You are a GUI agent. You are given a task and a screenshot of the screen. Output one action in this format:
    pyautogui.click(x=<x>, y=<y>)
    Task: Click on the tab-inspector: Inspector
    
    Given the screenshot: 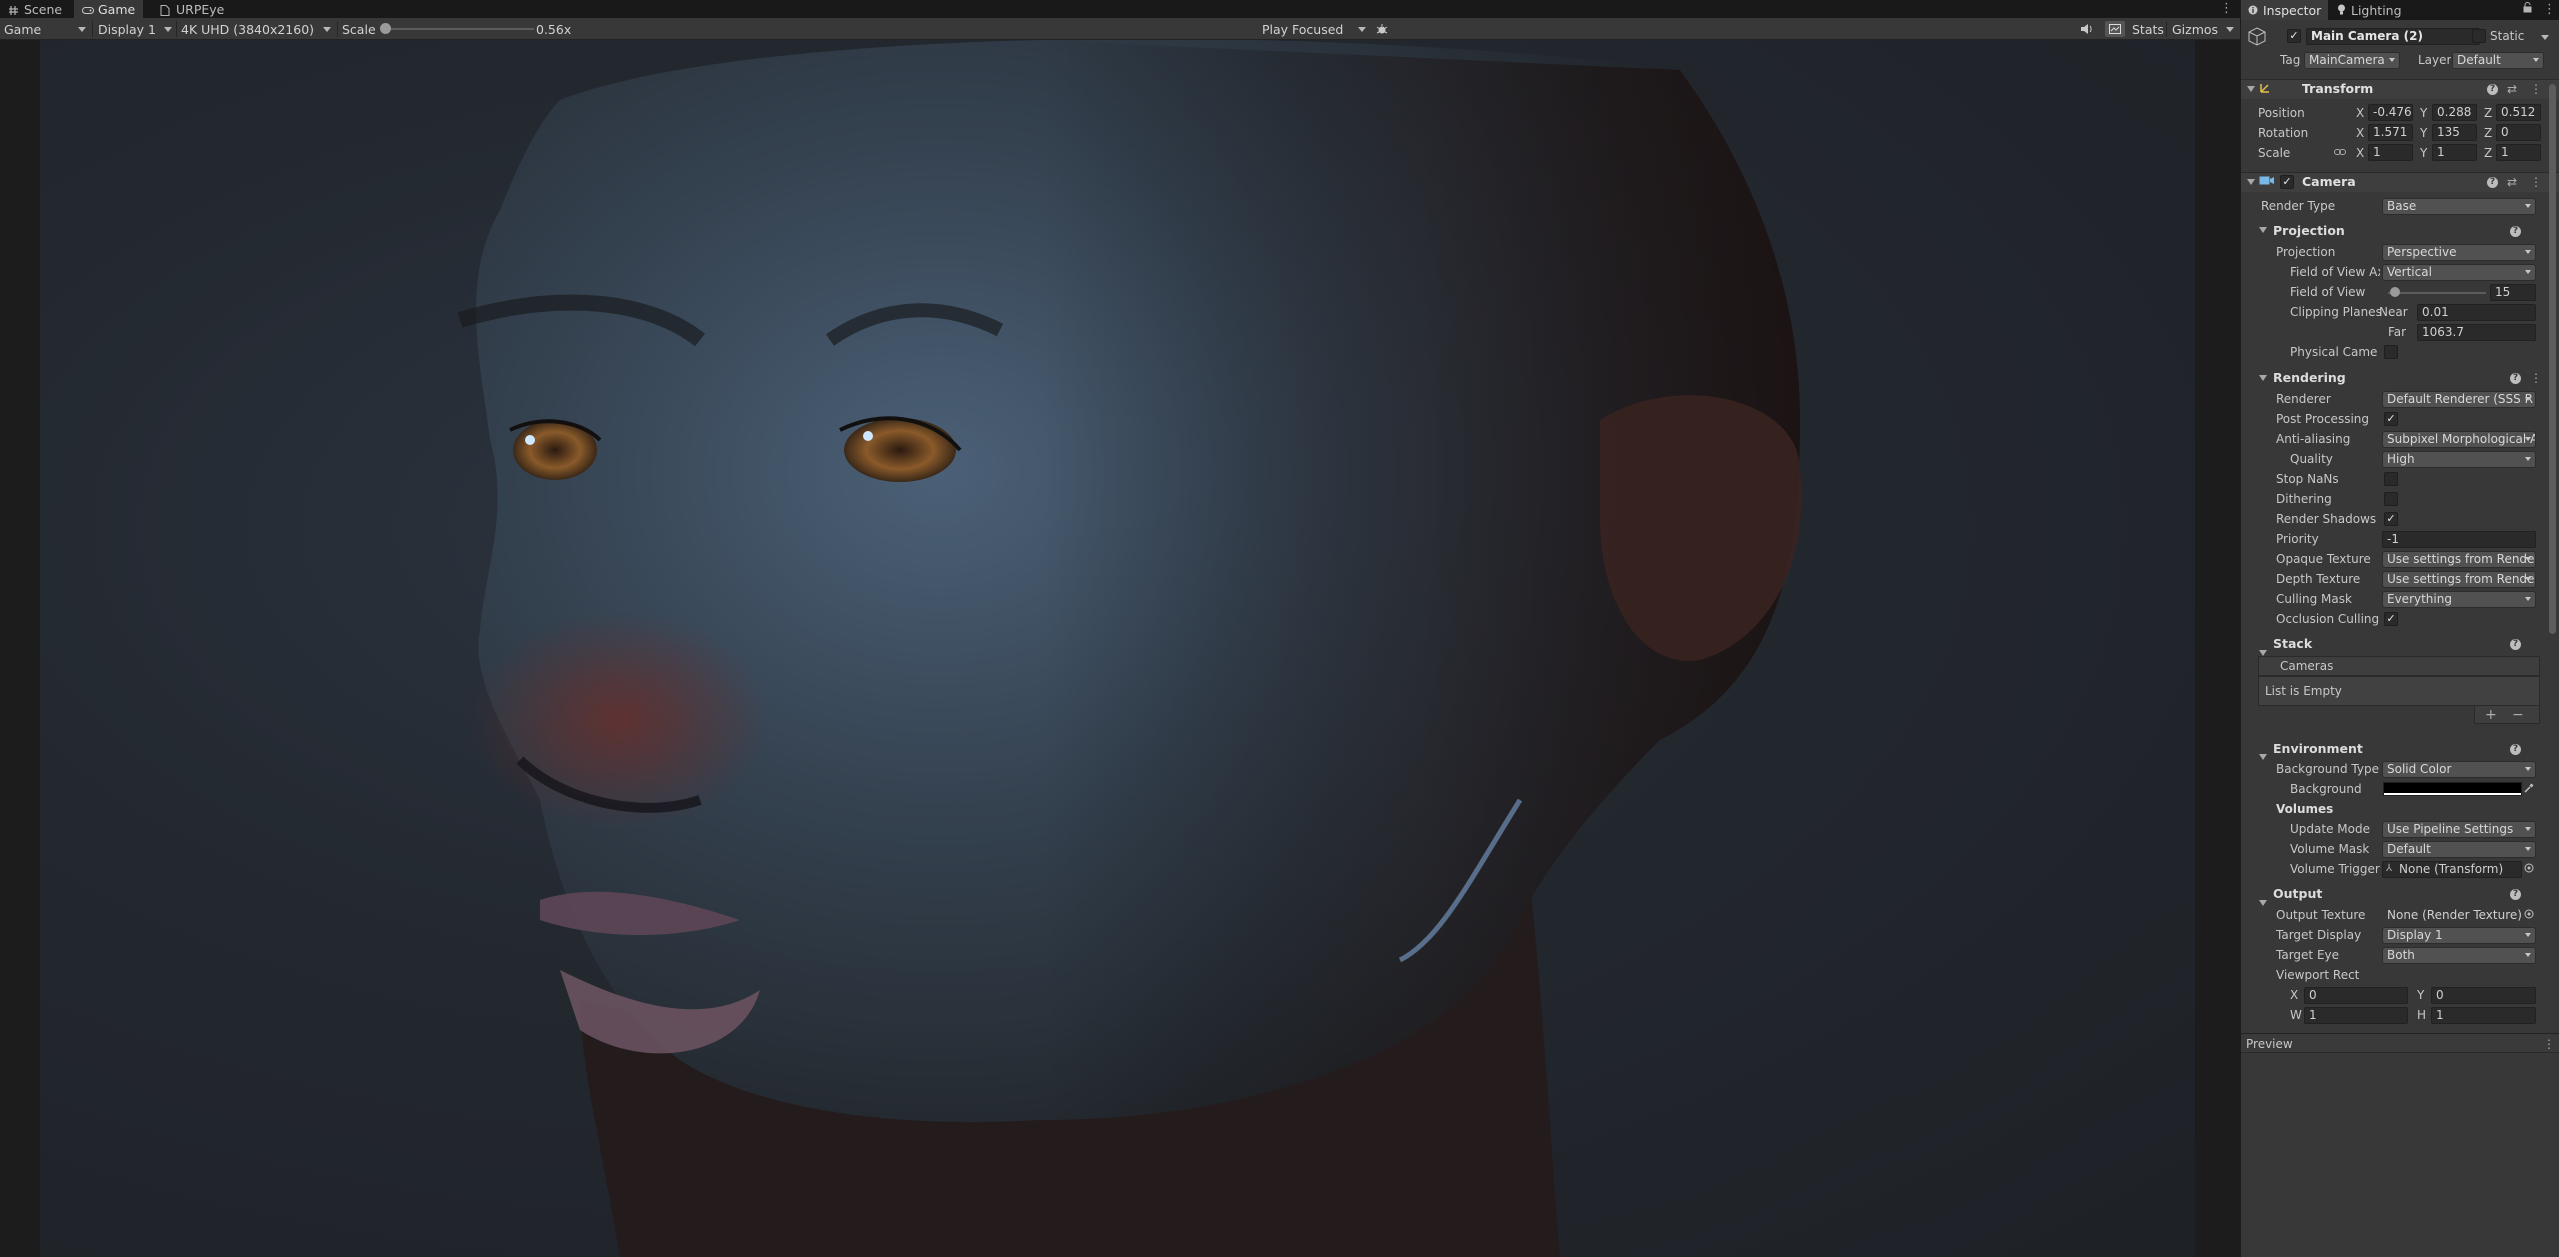 What is the action you would take?
    pyautogui.click(x=2285, y=10)
    